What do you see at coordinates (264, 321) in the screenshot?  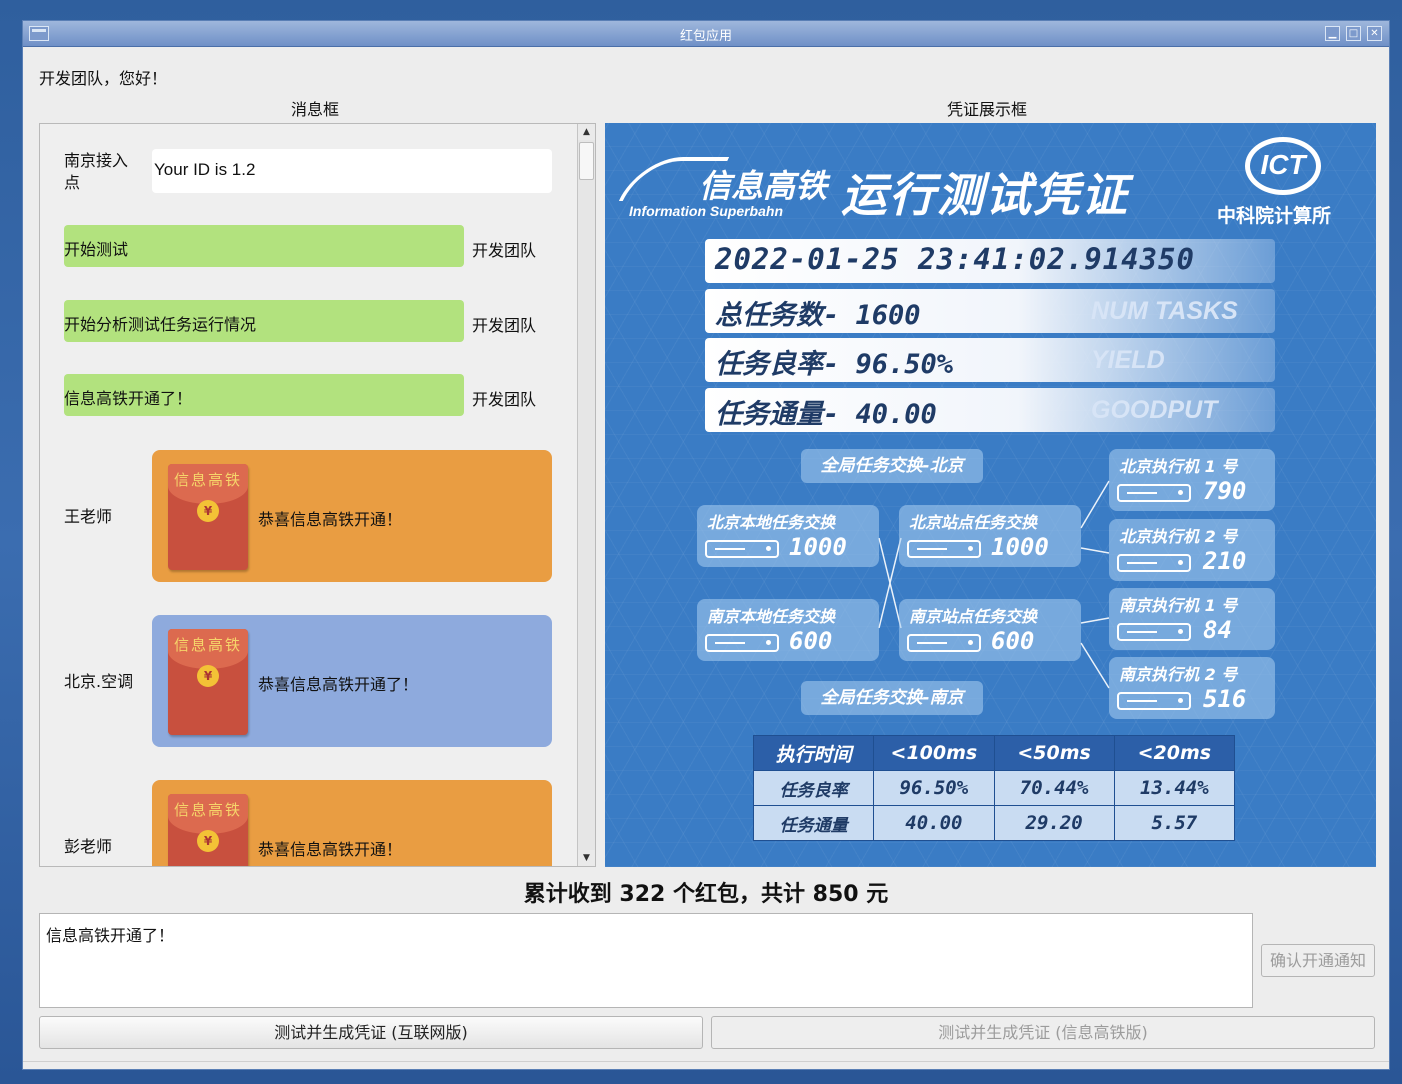 I see `message-bubble: 开始分析测试任务运行情况` at bounding box center [264, 321].